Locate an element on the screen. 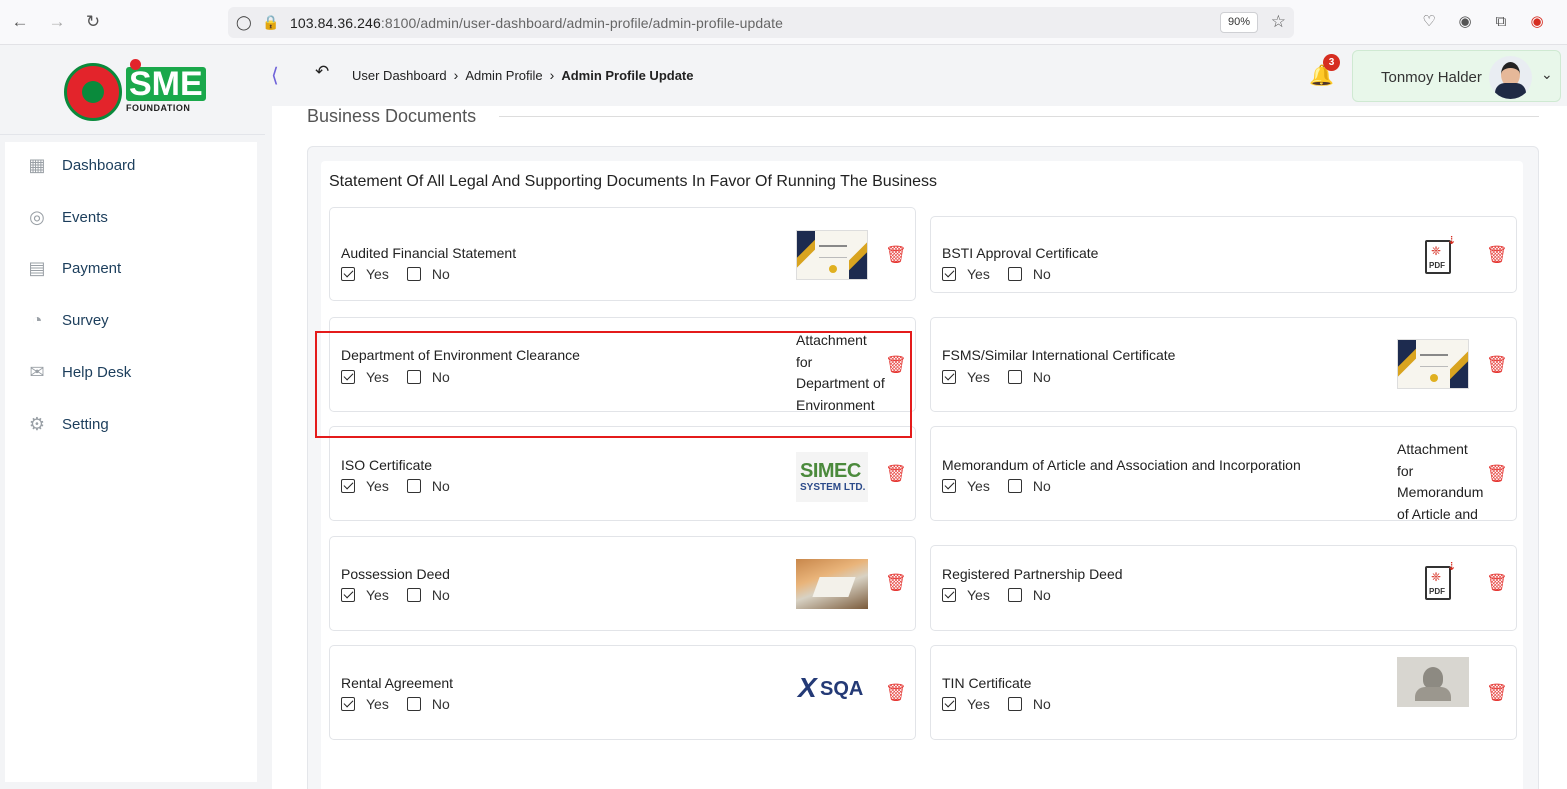 The image size is (1567, 789). breadcrumb-item: User Dashboard is located at coordinates (399, 75).